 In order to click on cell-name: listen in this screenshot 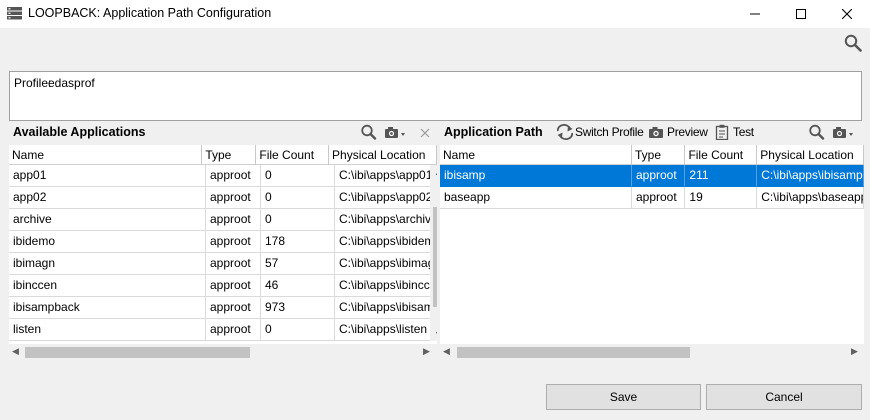, I will do `click(107, 330)`.